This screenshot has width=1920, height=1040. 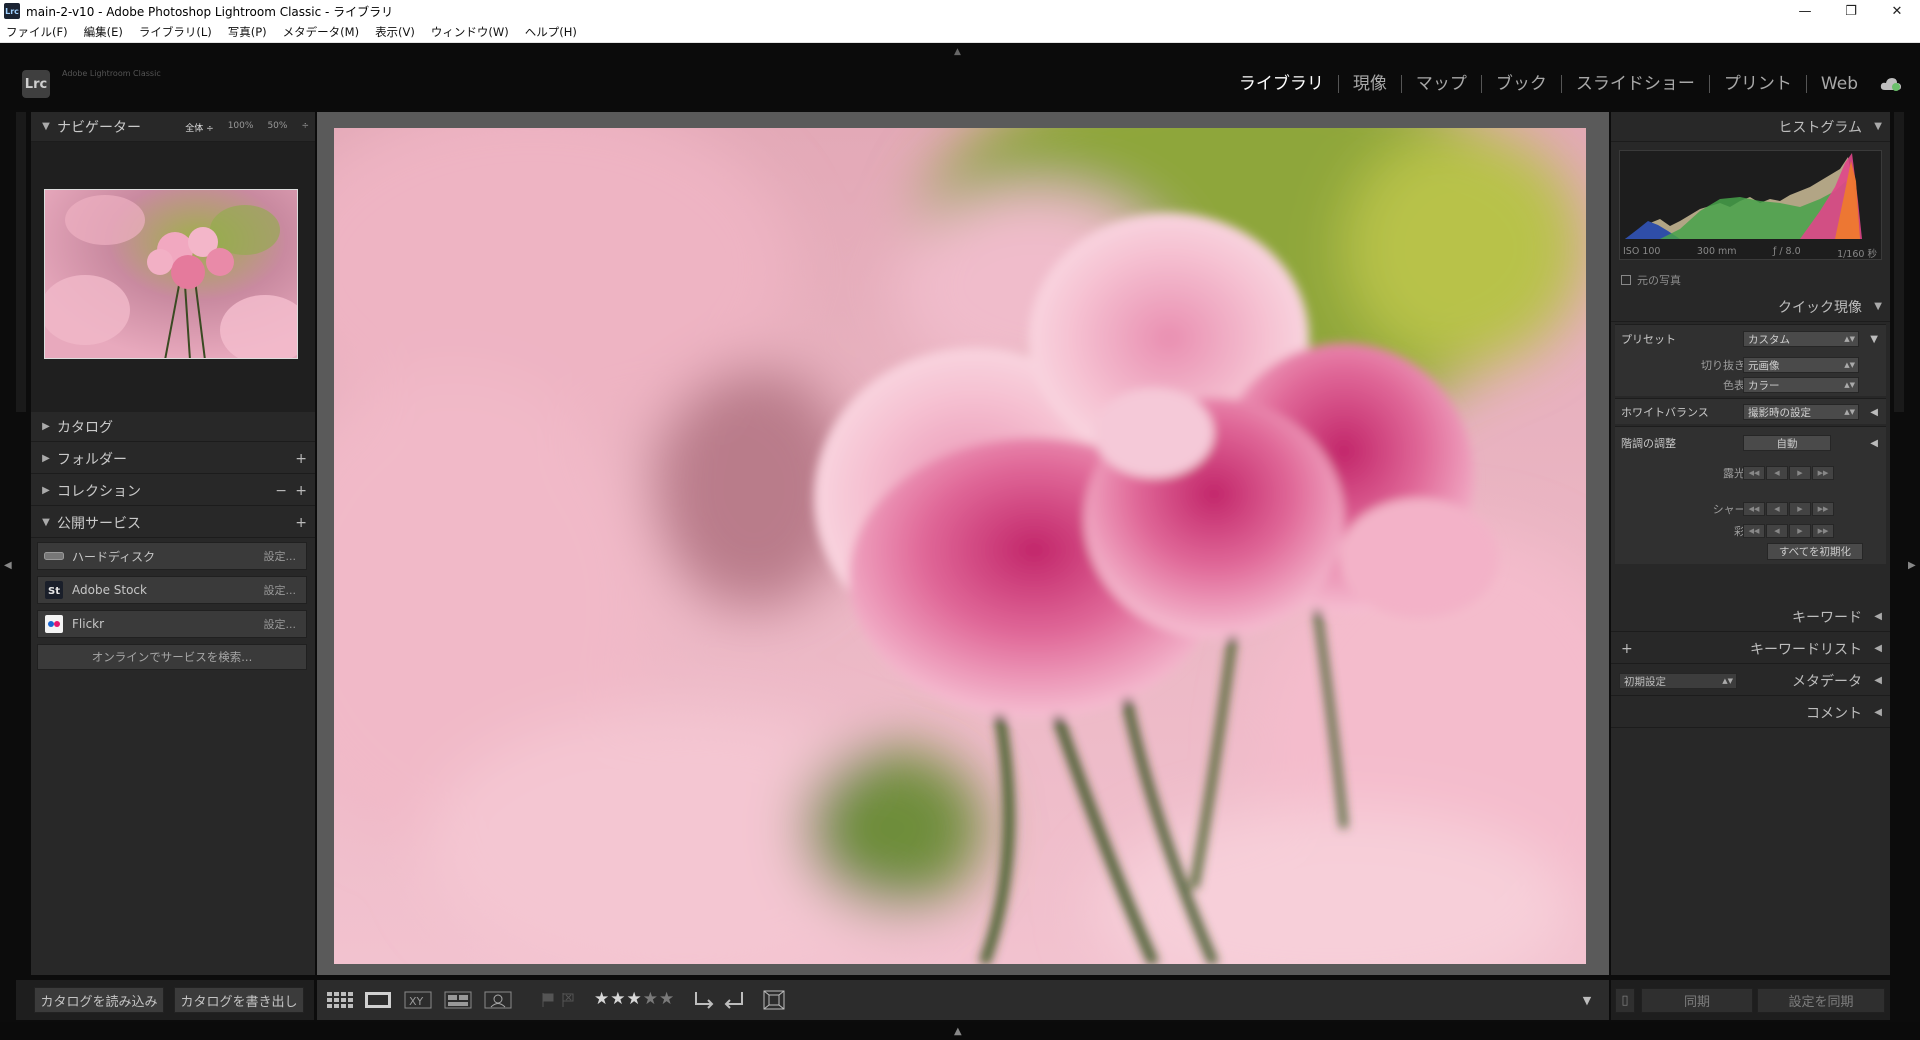 I want to click on add-publish-service-icon: +, so click(x=301, y=523).